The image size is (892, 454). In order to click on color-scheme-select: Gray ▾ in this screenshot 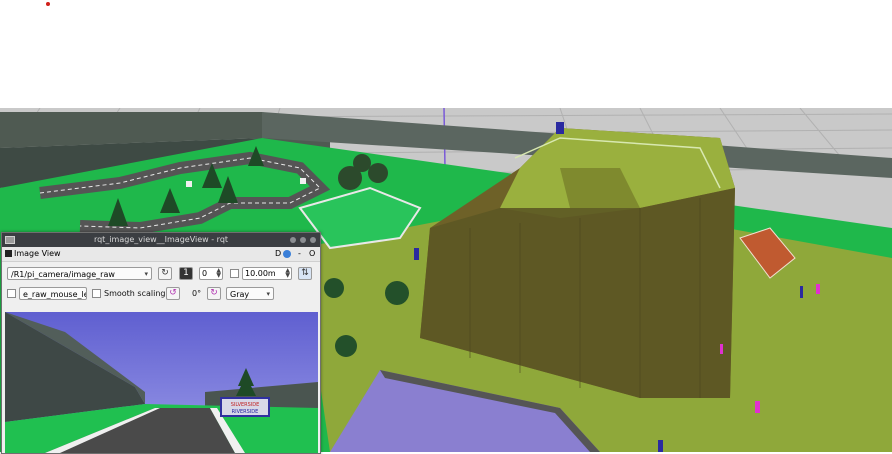, I will do `click(250, 293)`.